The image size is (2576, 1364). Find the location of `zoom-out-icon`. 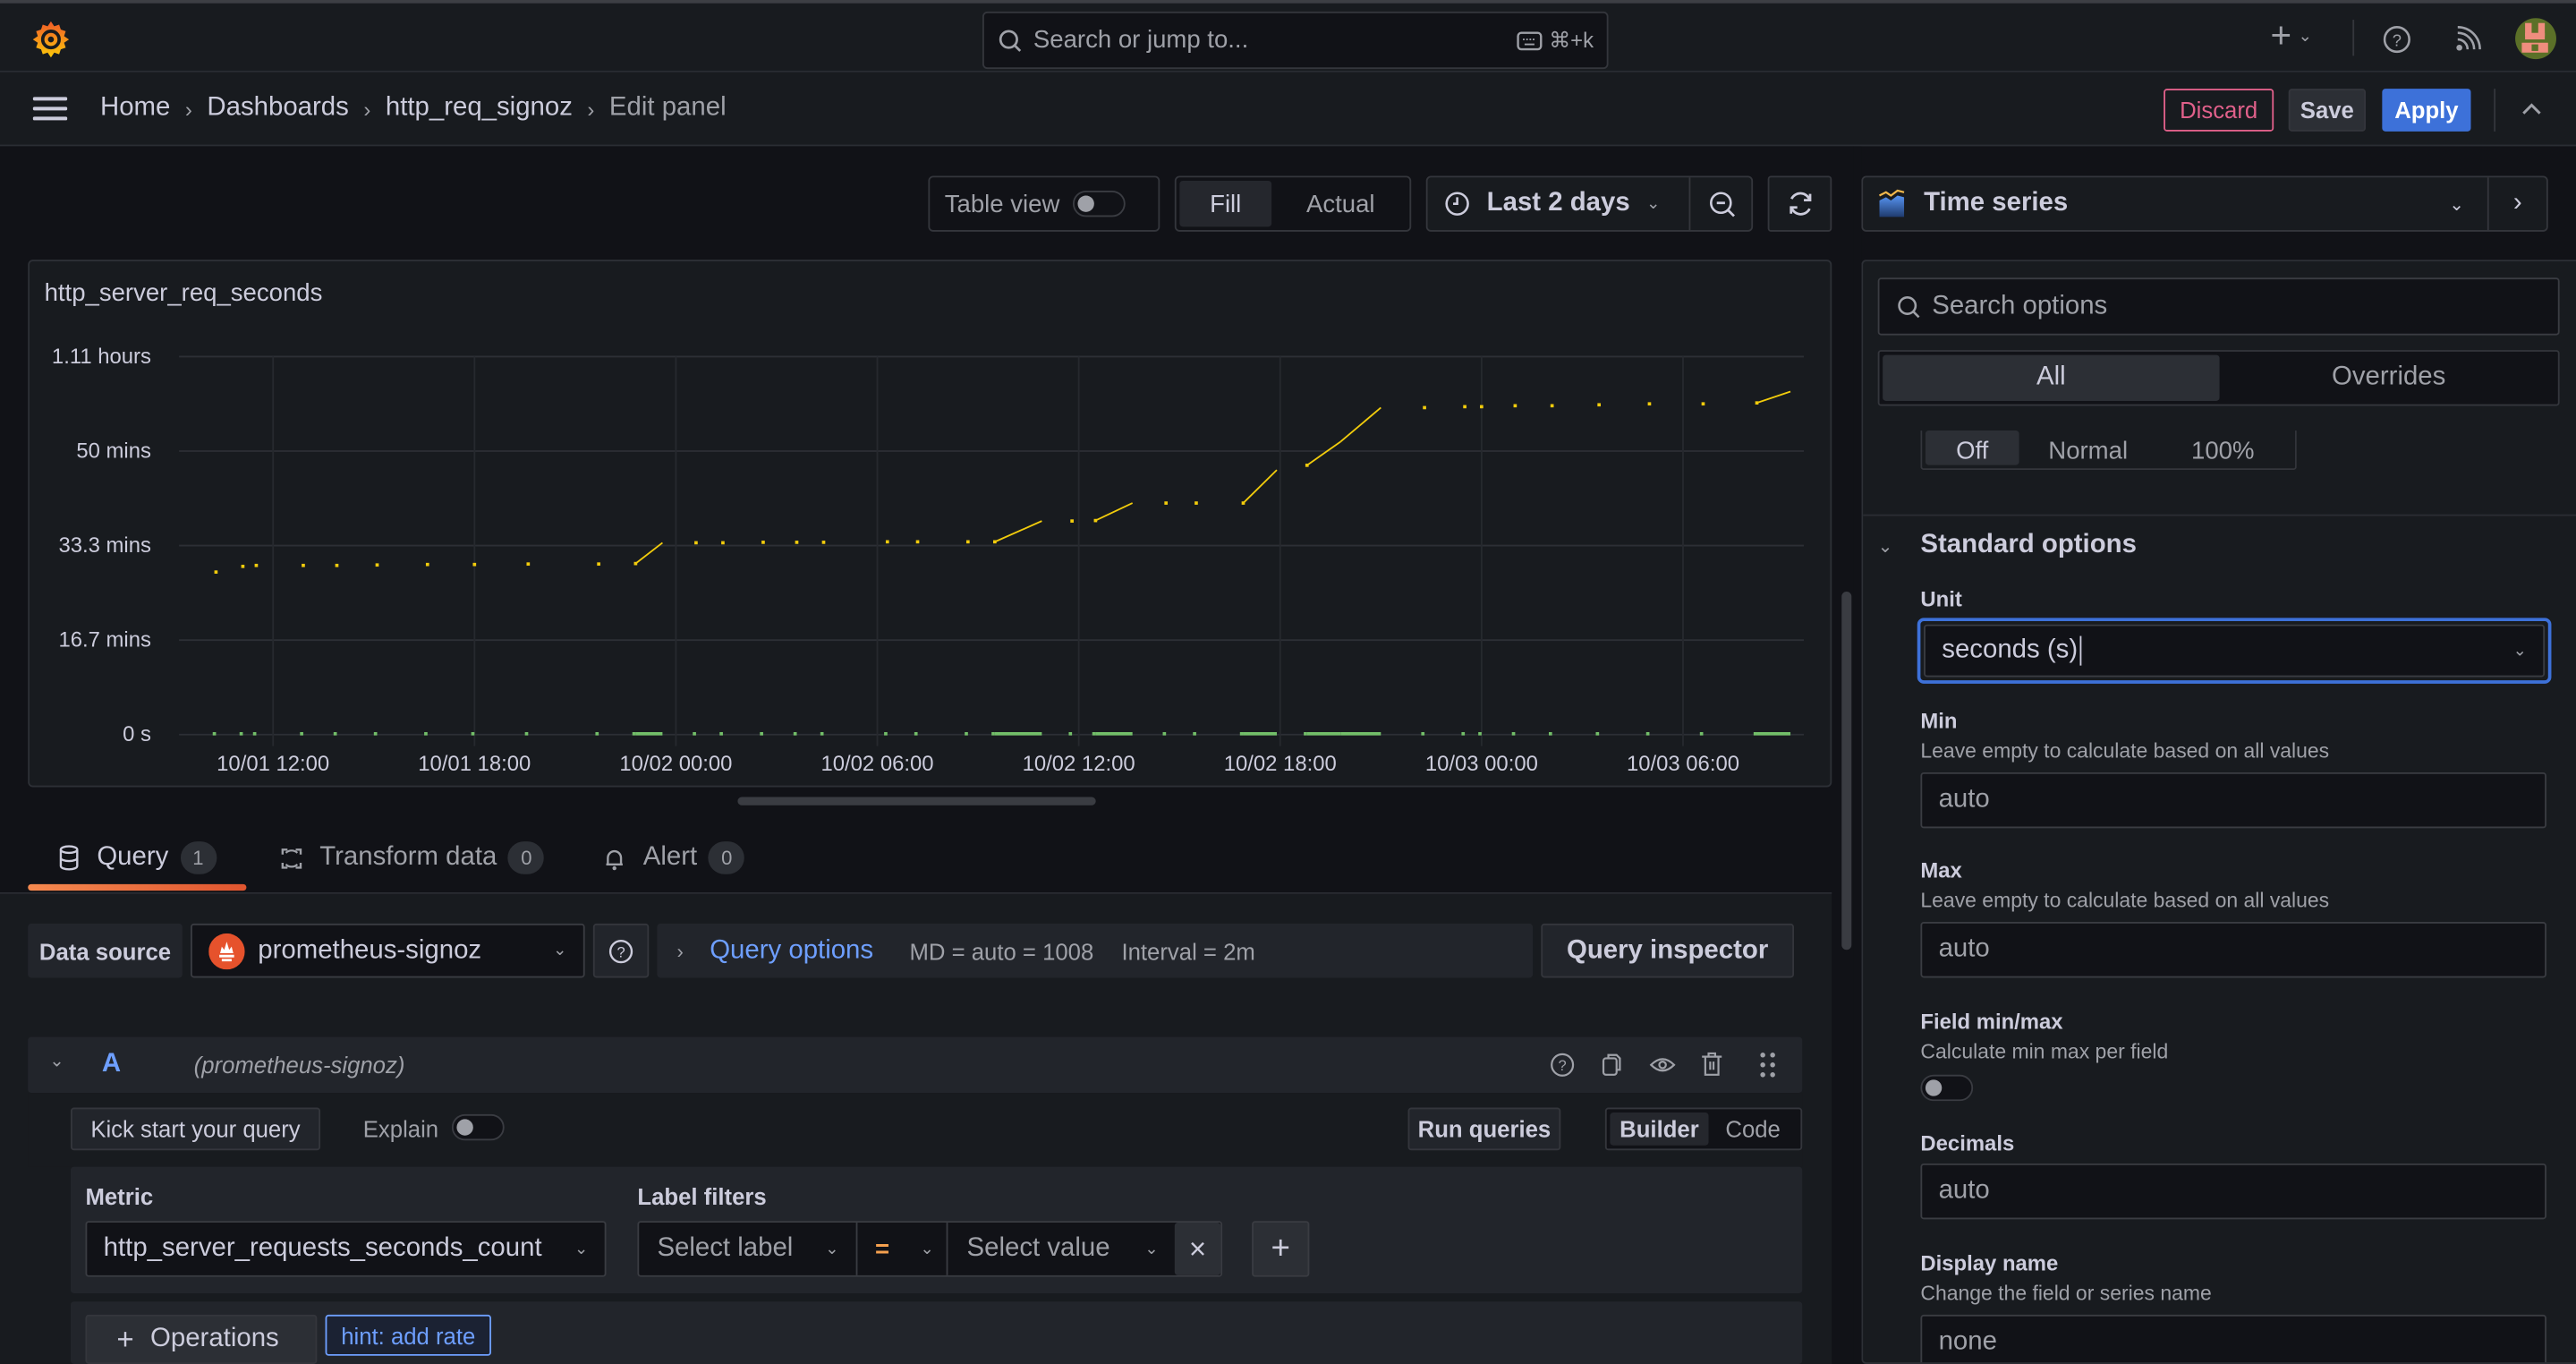

zoom-out-icon is located at coordinates (1723, 203).